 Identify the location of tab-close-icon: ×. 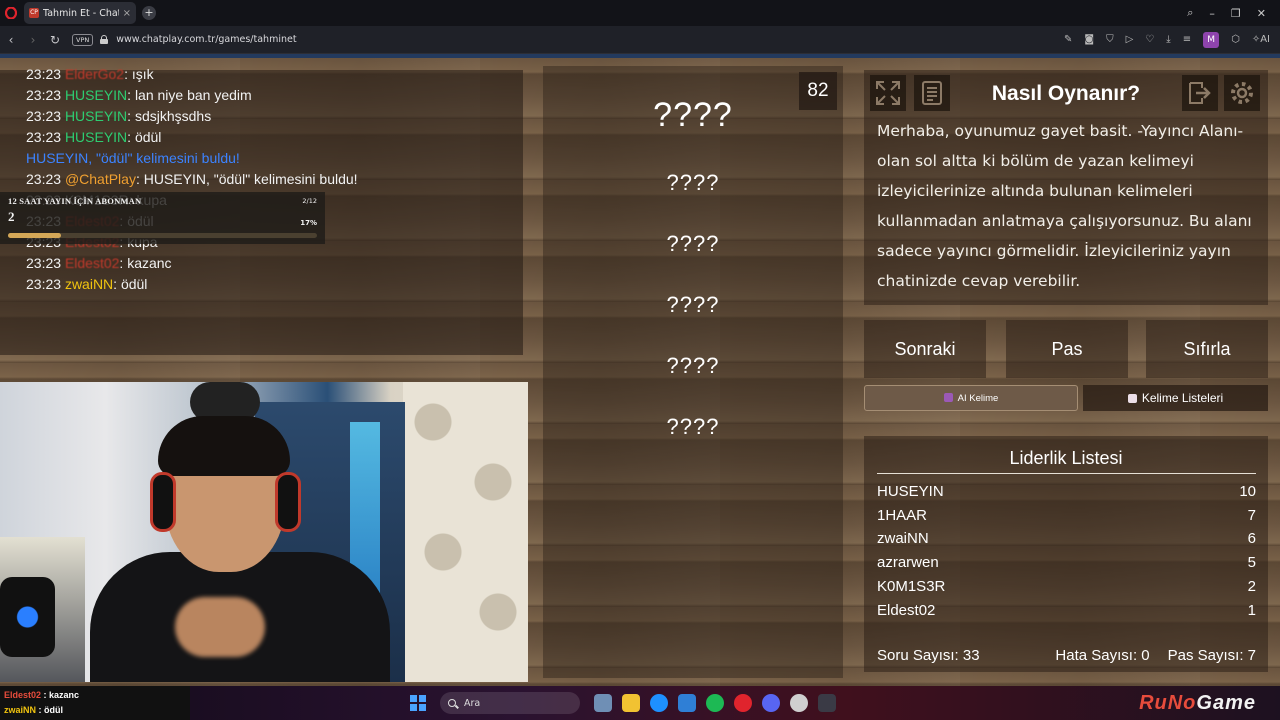
(127, 13).